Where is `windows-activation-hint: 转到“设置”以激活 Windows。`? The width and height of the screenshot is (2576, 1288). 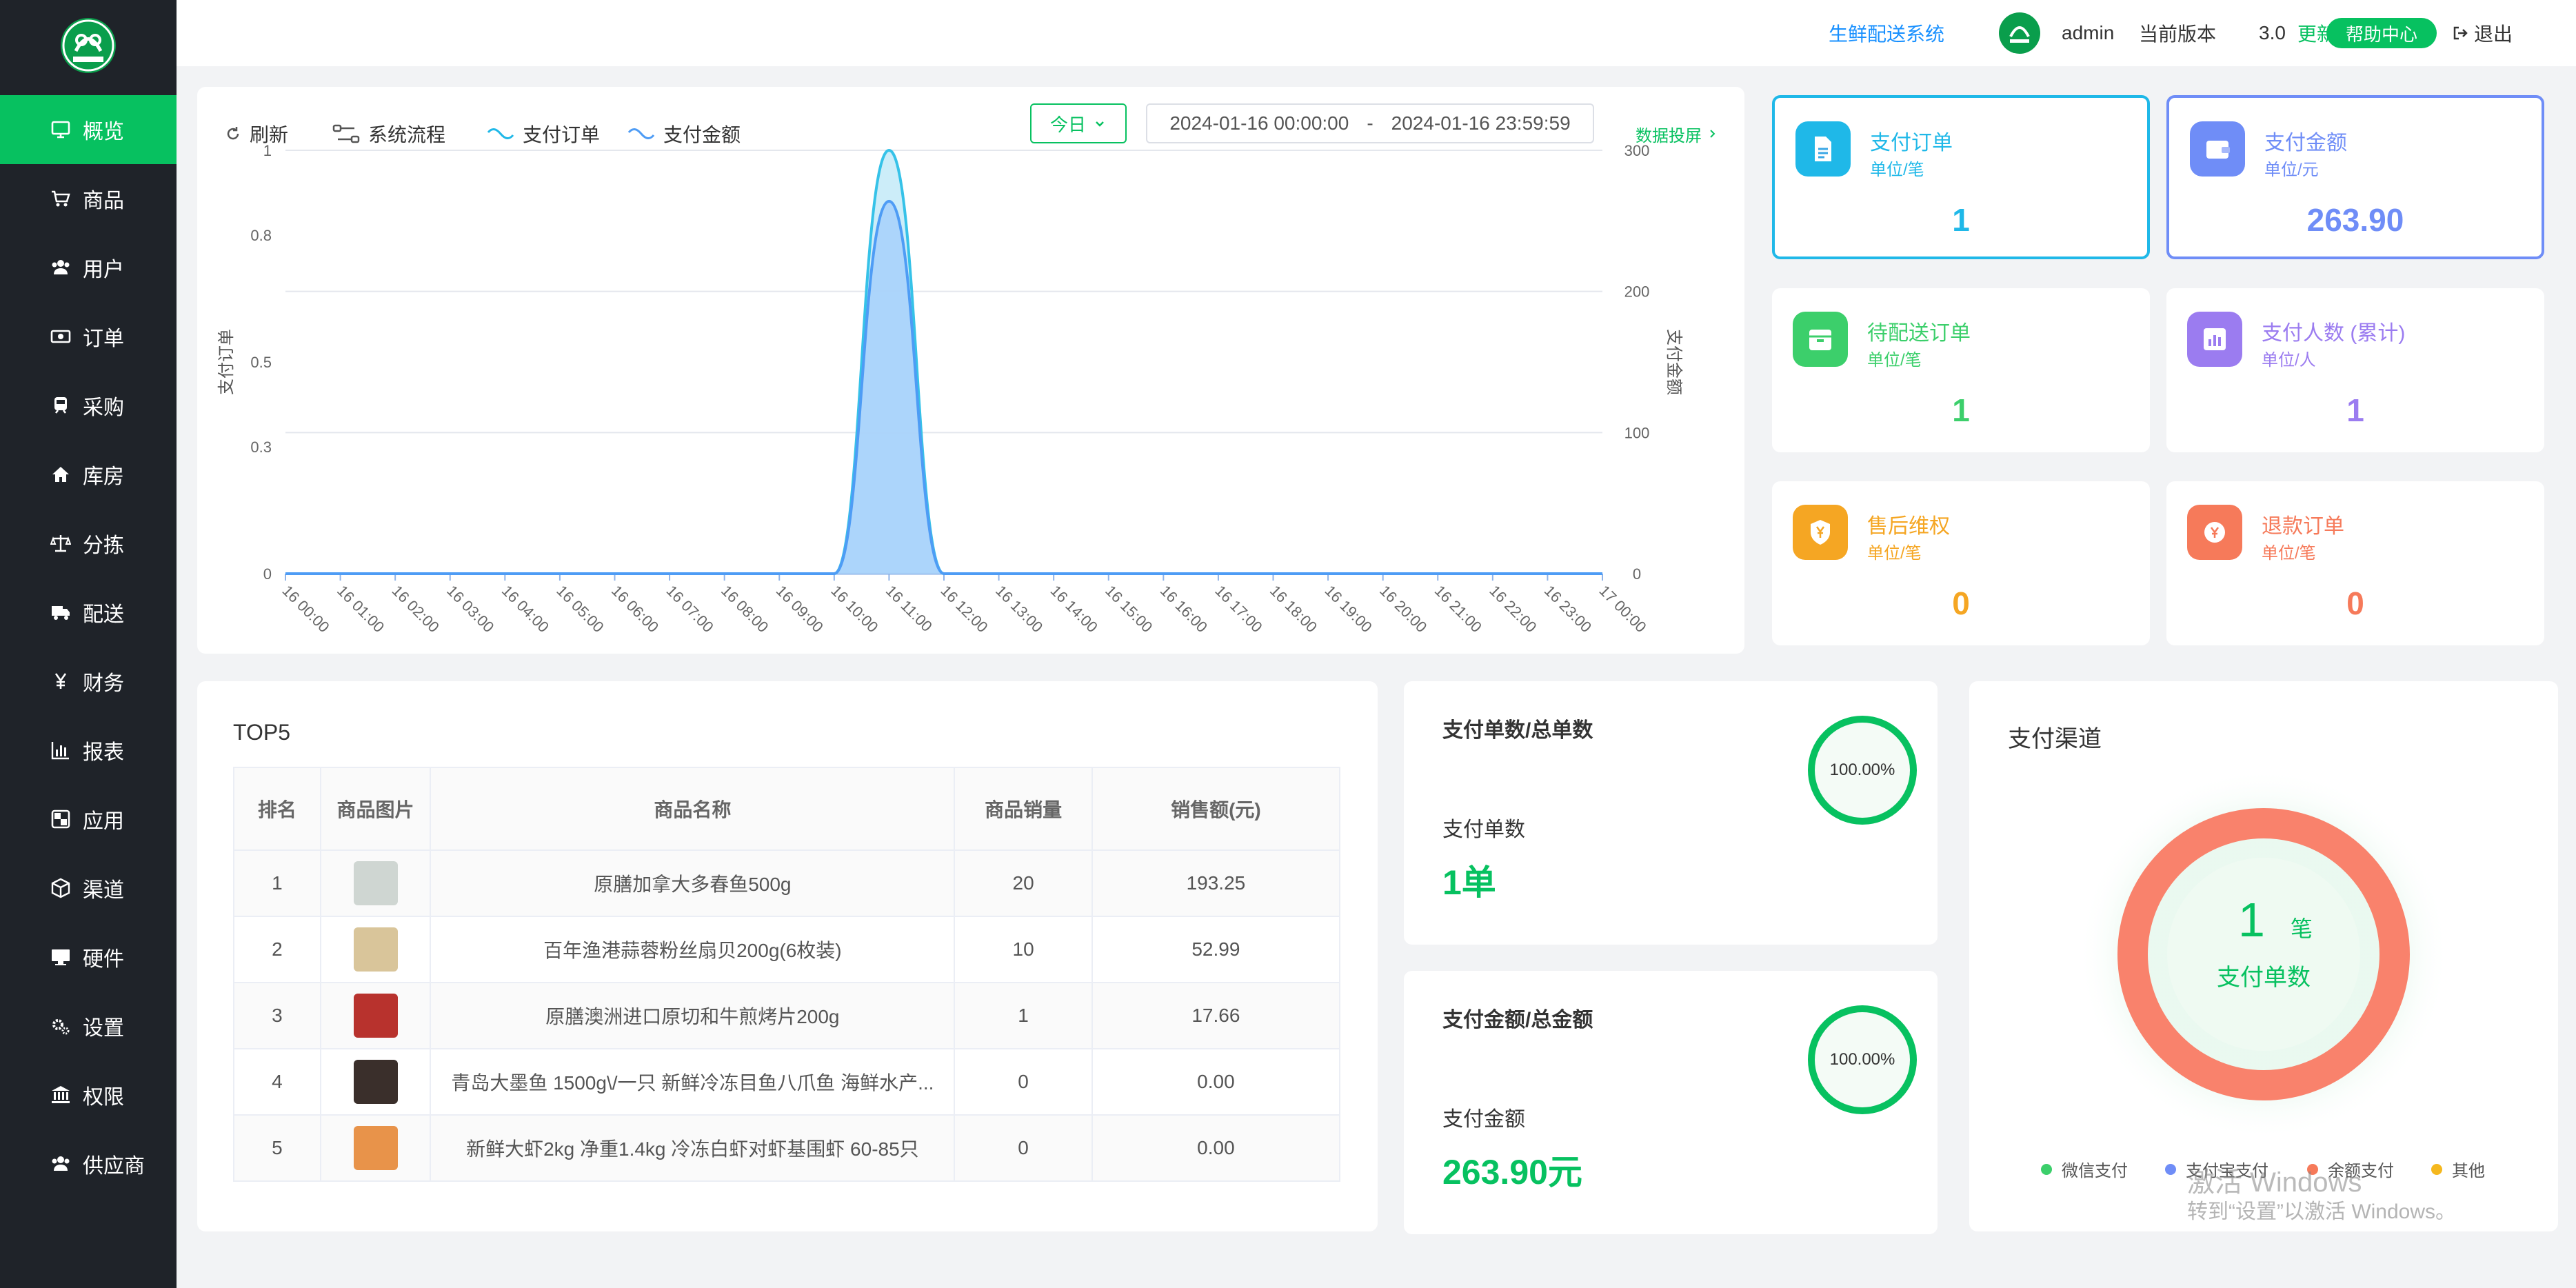 windows-activation-hint: 转到“设置”以激活 Windows。 is located at coordinates (2322, 1211).